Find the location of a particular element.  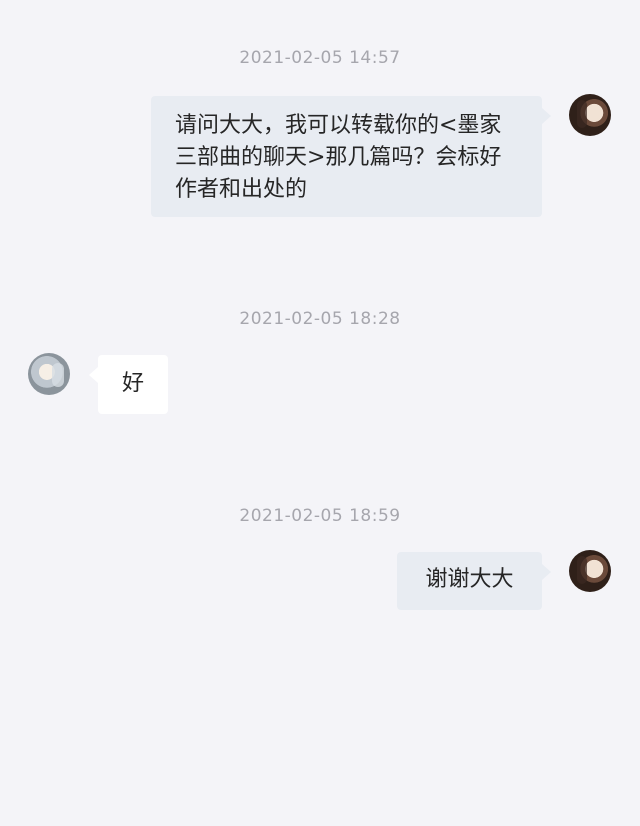

message-bubble: 请问大大，我可以转载你的<墨家三部曲的聊天>那几篇吗？会标好作者和出处的 is located at coordinates (346, 156).